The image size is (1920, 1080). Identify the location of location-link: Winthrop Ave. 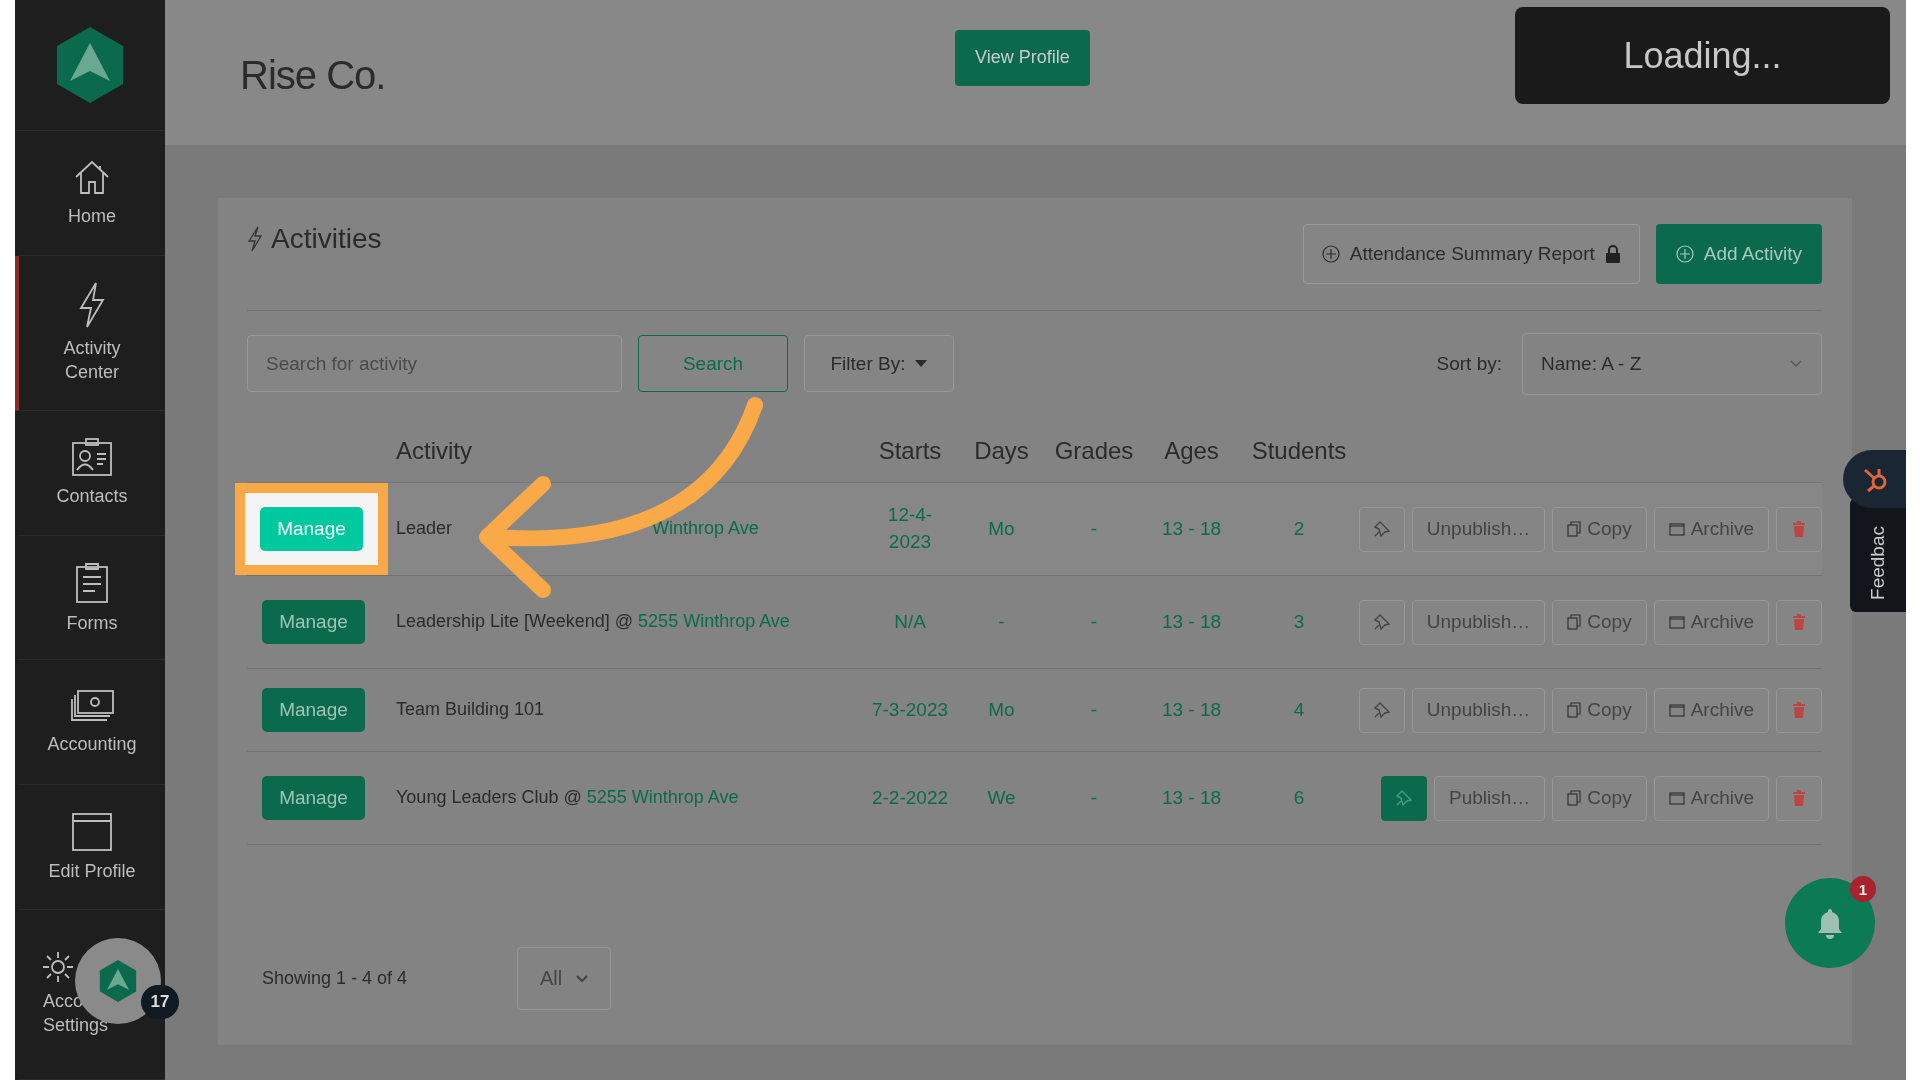
(705, 528).